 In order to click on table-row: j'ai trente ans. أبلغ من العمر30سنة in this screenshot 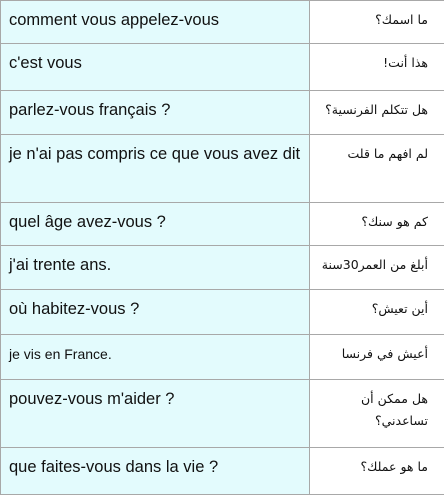, I will do `click(222, 268)`.